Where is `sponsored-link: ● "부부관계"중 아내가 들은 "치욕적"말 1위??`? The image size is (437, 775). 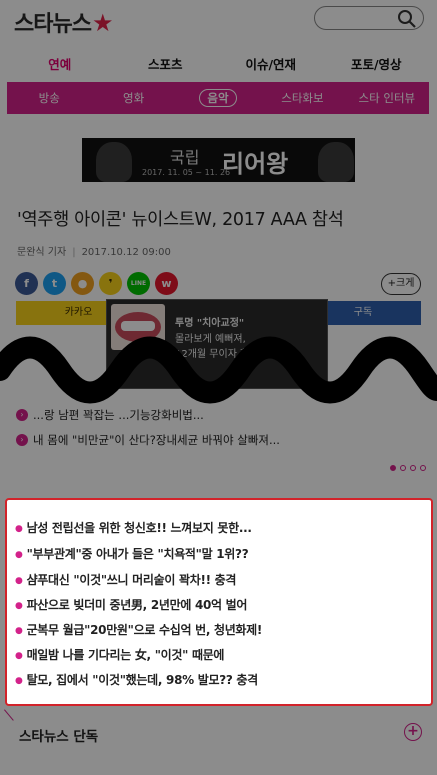 sponsored-link: ● "부부관계"중 아내가 들은 "치욕적"말 1위?? is located at coordinates (132, 553).